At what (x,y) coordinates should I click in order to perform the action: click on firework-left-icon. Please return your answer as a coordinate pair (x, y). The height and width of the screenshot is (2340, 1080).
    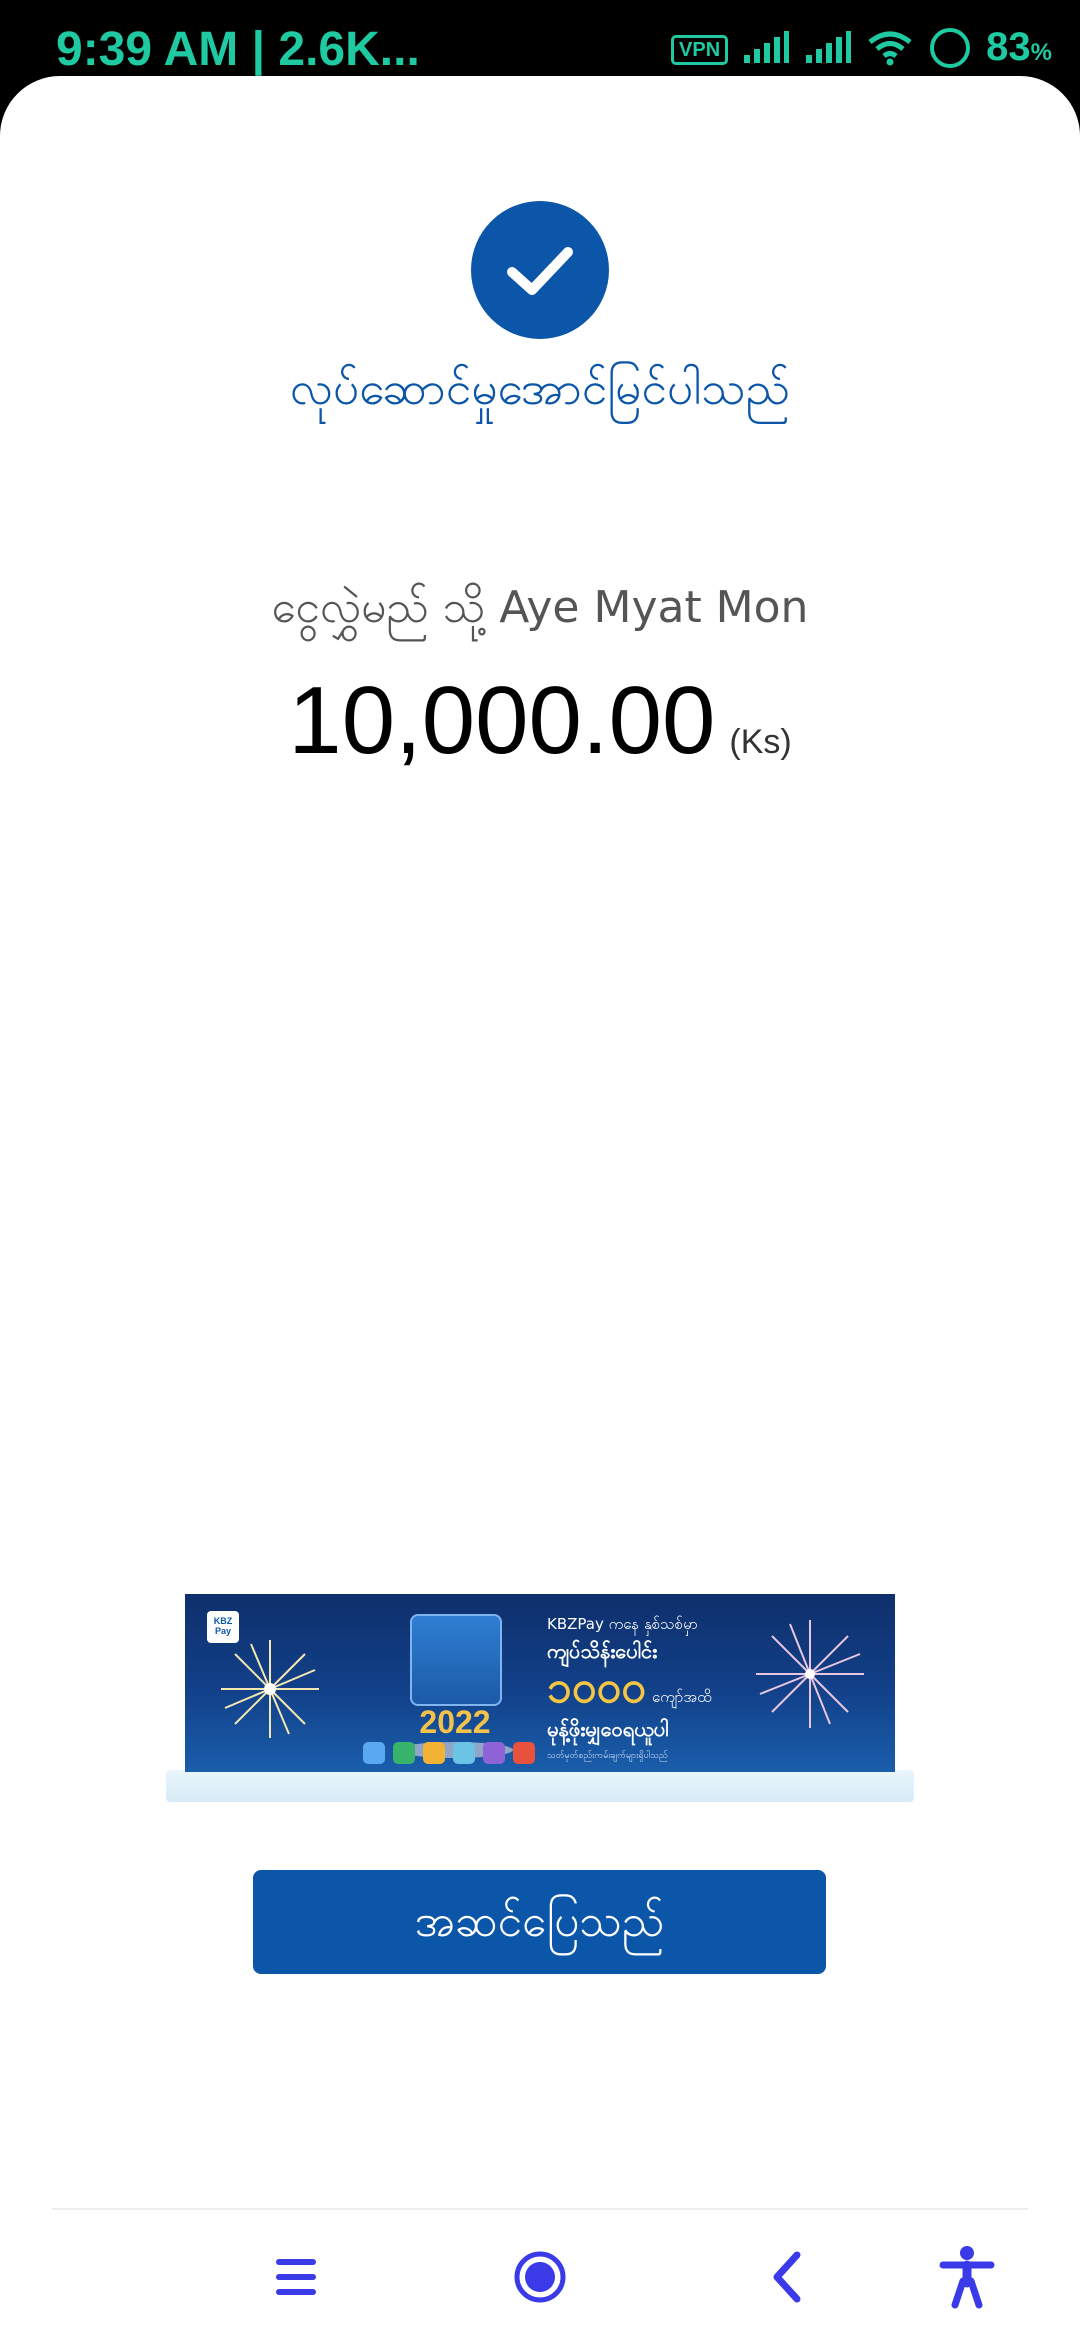
    Looking at the image, I should click on (270, 1689).